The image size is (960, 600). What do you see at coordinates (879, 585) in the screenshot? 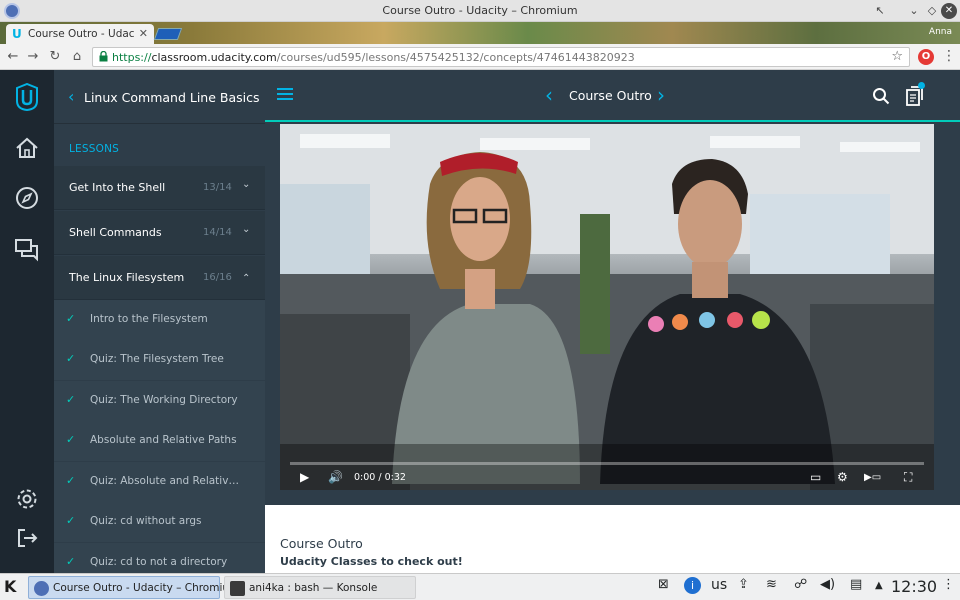
I see `tray-expand-icon: ▲` at bounding box center [879, 585].